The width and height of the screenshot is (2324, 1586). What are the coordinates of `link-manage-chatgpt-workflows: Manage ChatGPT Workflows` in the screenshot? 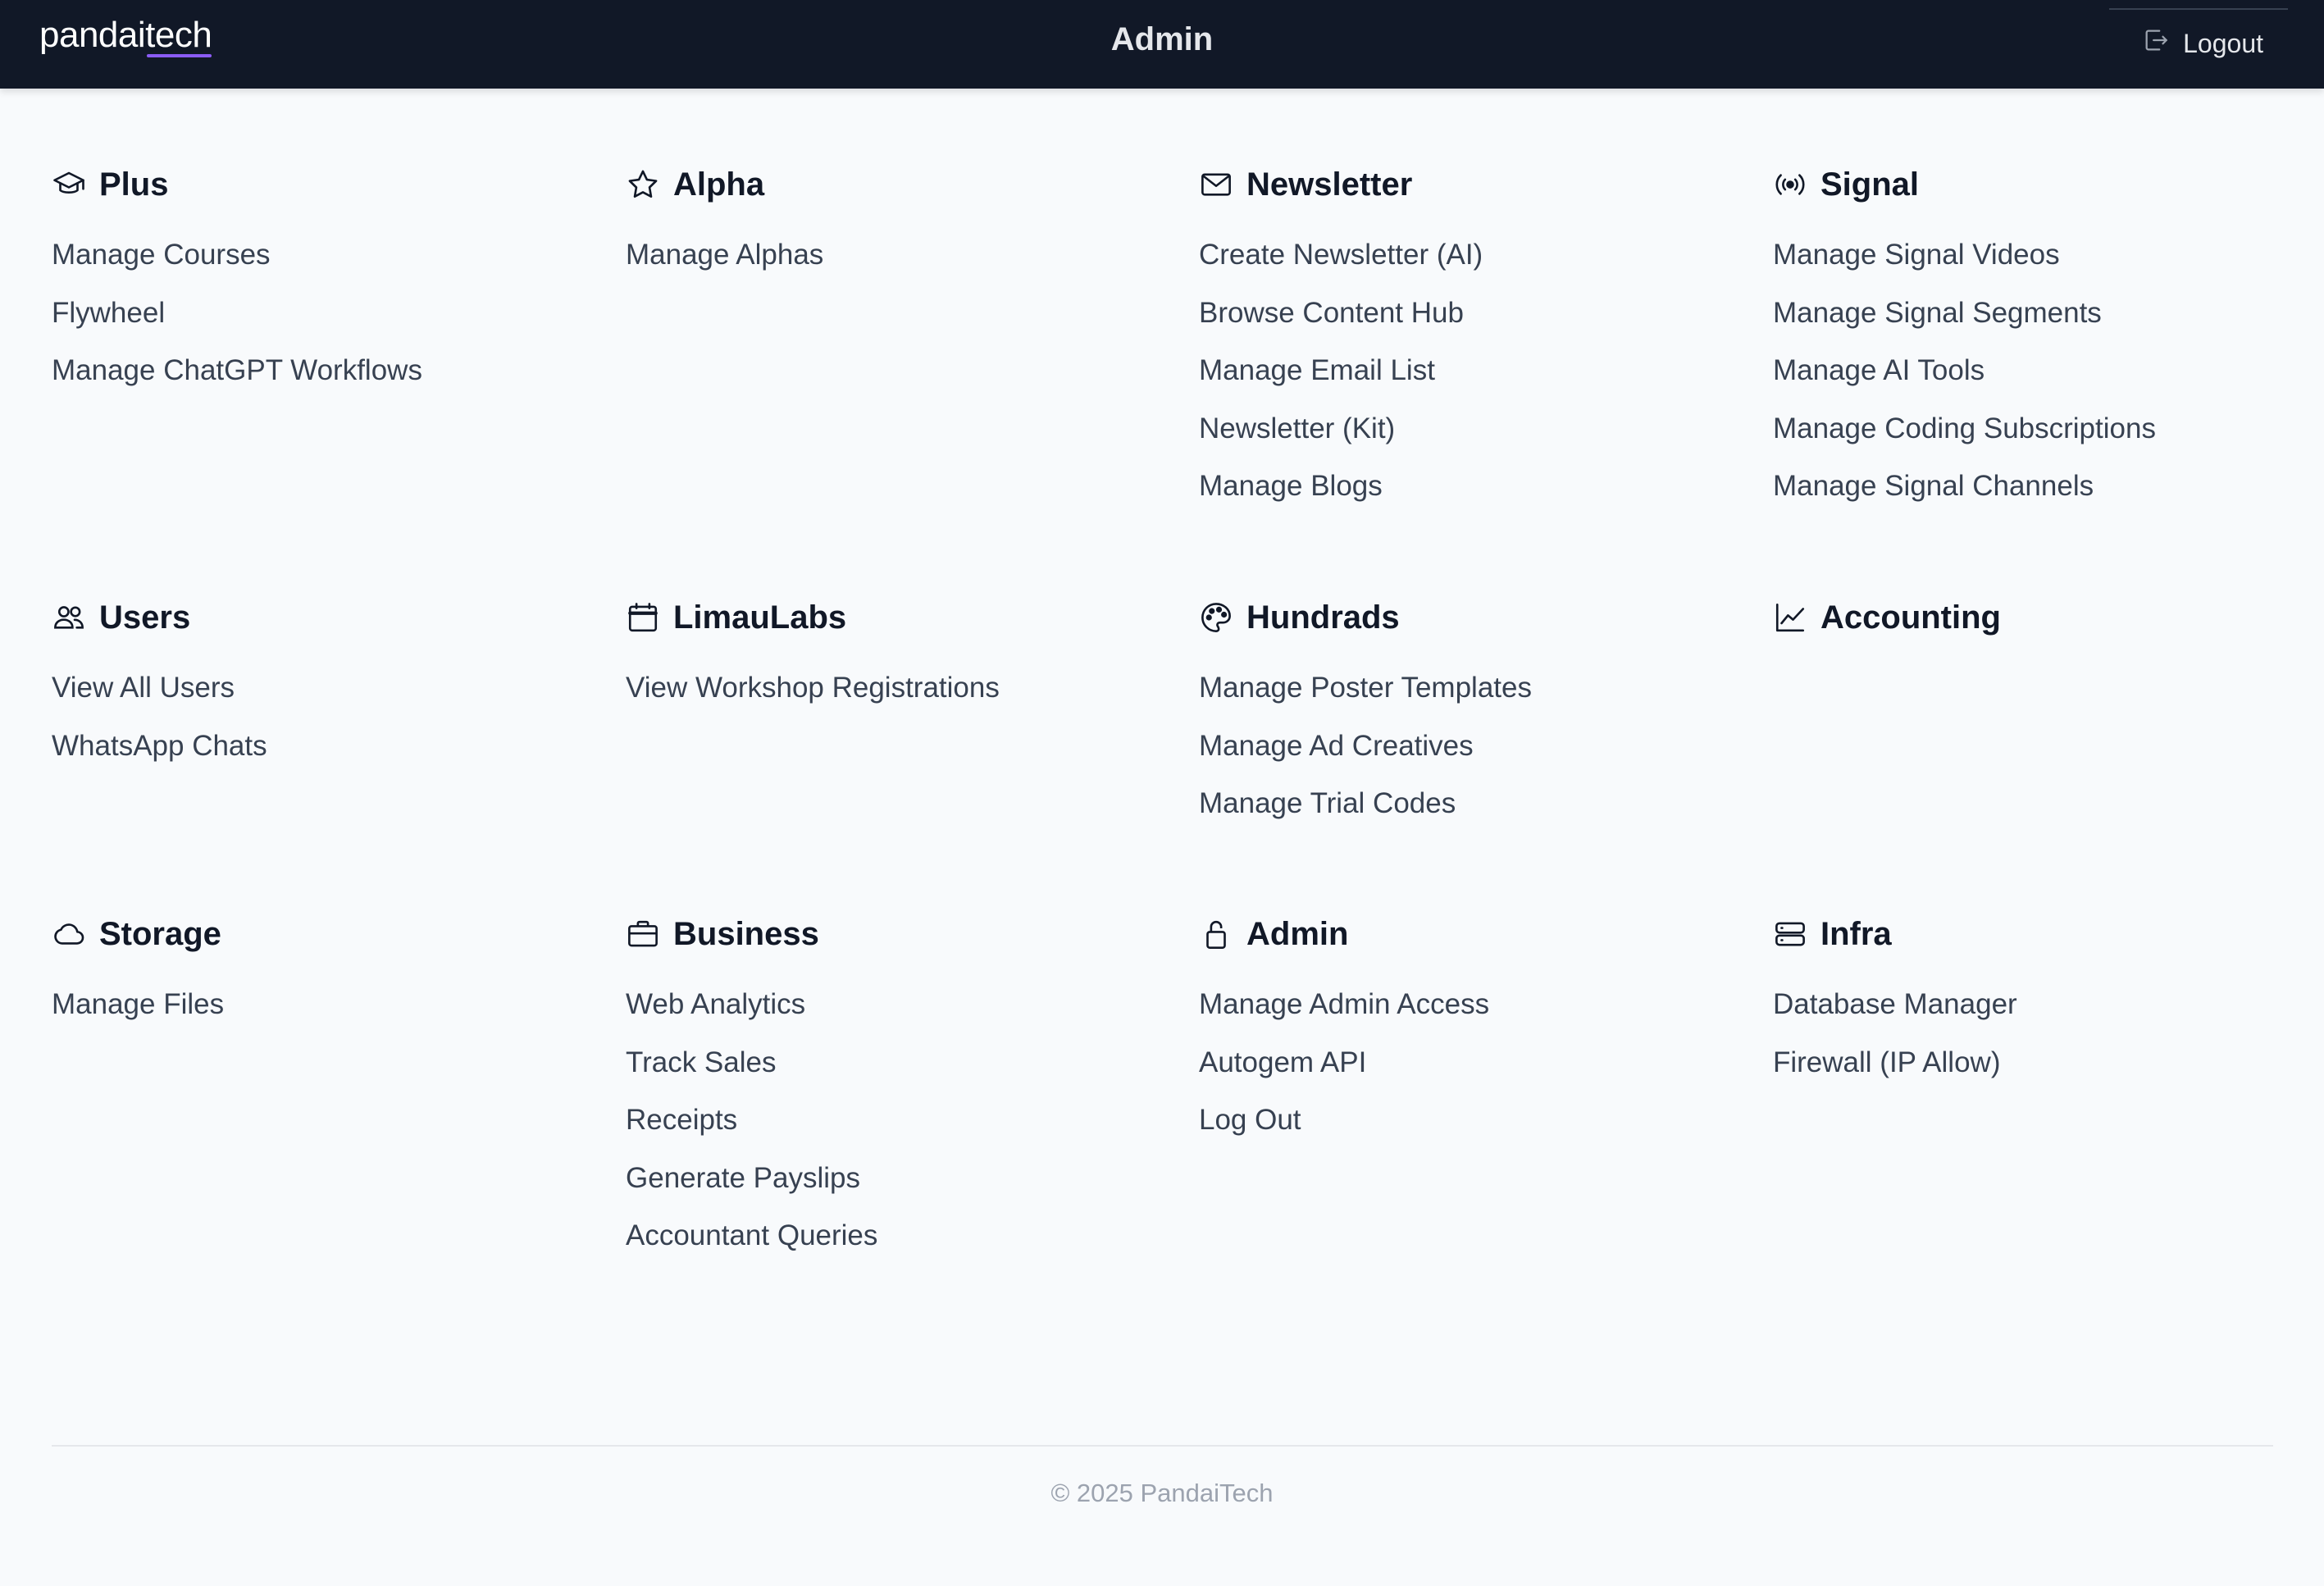 It's located at (330, 375).